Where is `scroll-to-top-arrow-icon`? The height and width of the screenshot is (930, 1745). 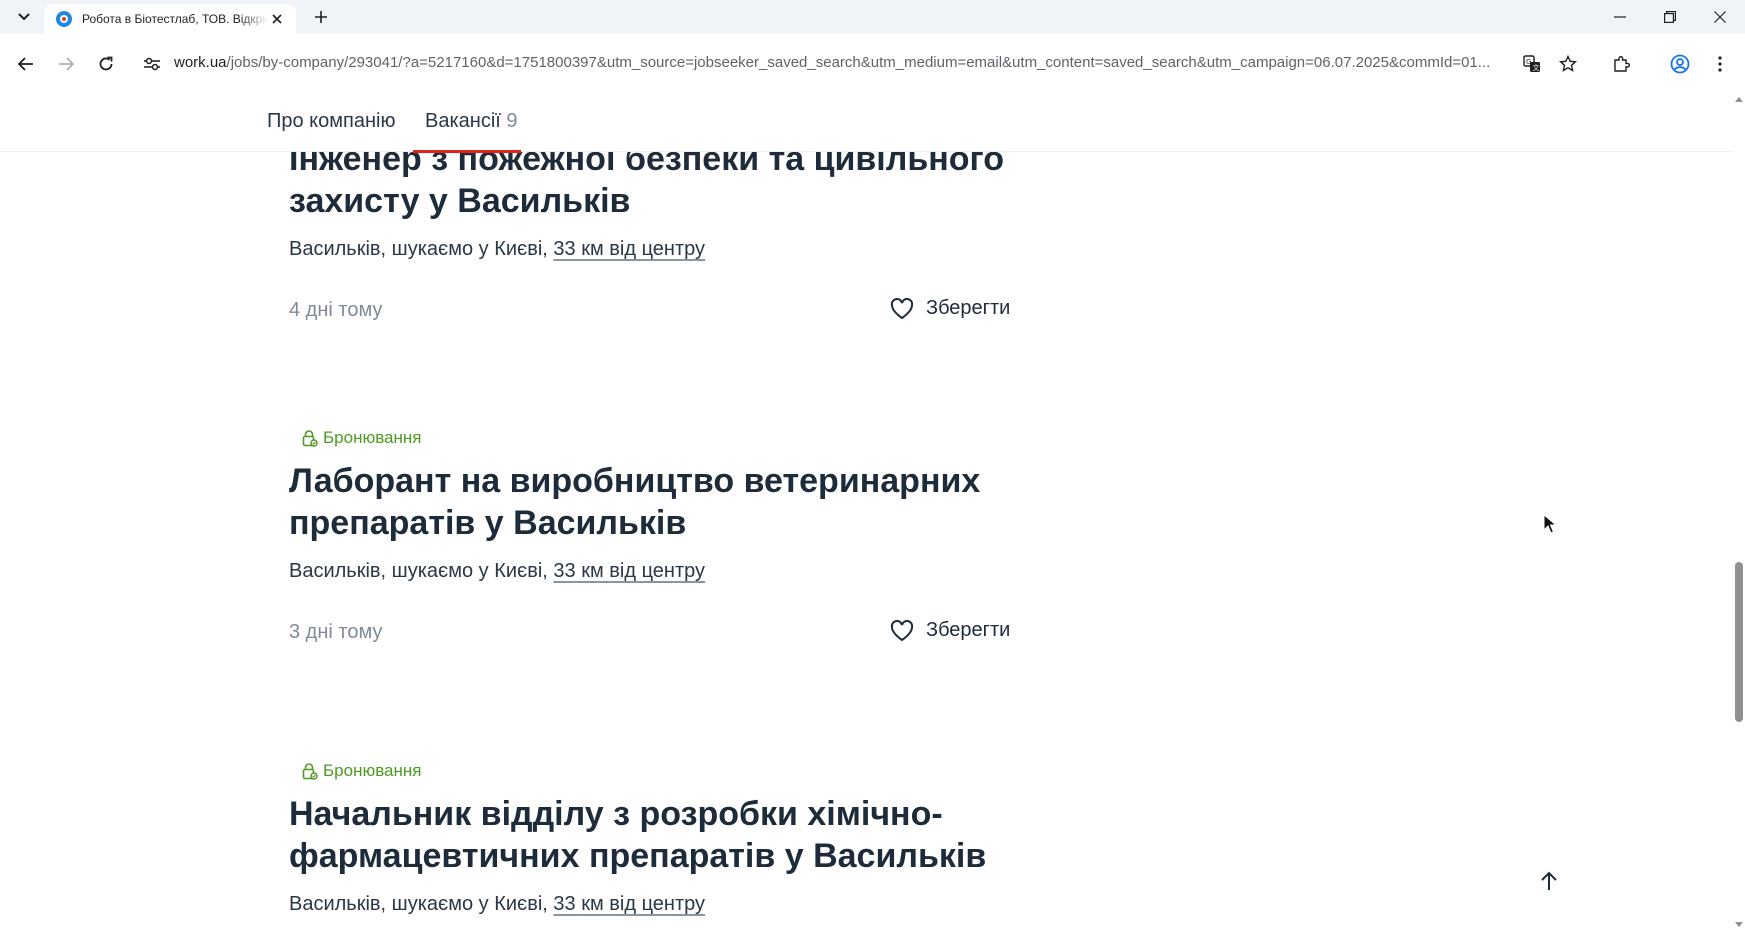
scroll-to-top-arrow-icon is located at coordinates (1549, 881).